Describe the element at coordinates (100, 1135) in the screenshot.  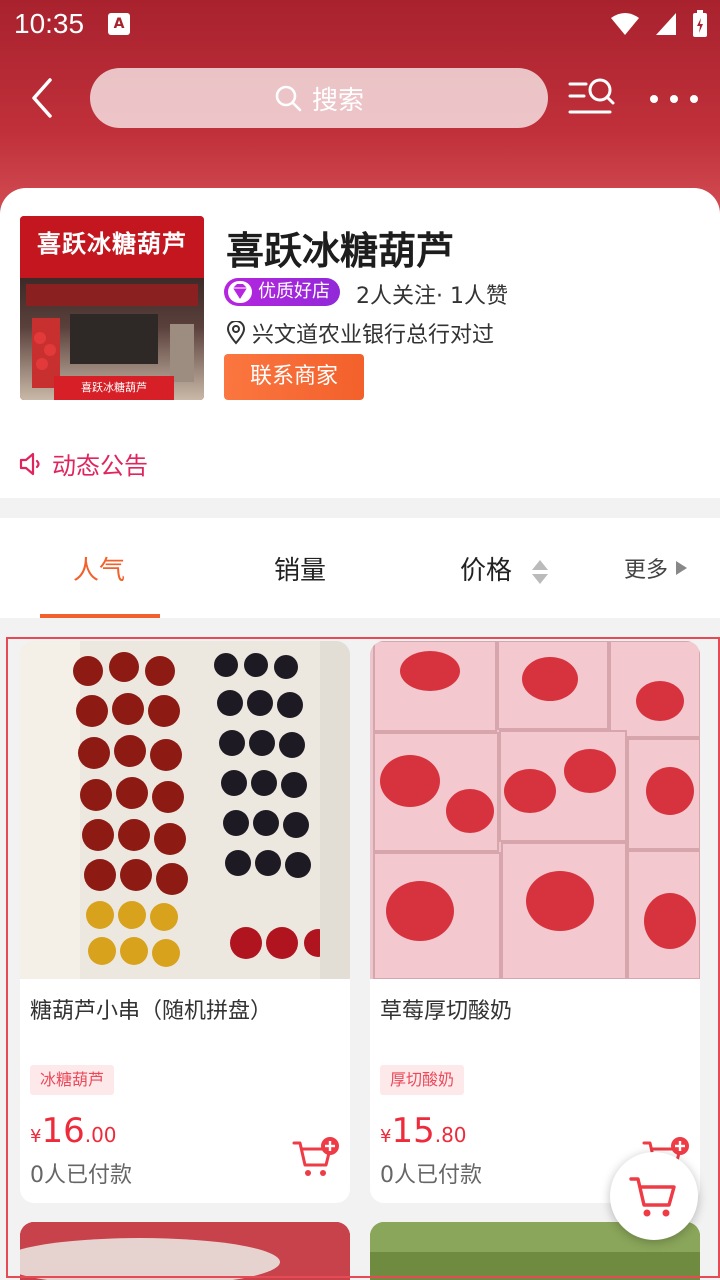
I see `price-decimal: .00` at that location.